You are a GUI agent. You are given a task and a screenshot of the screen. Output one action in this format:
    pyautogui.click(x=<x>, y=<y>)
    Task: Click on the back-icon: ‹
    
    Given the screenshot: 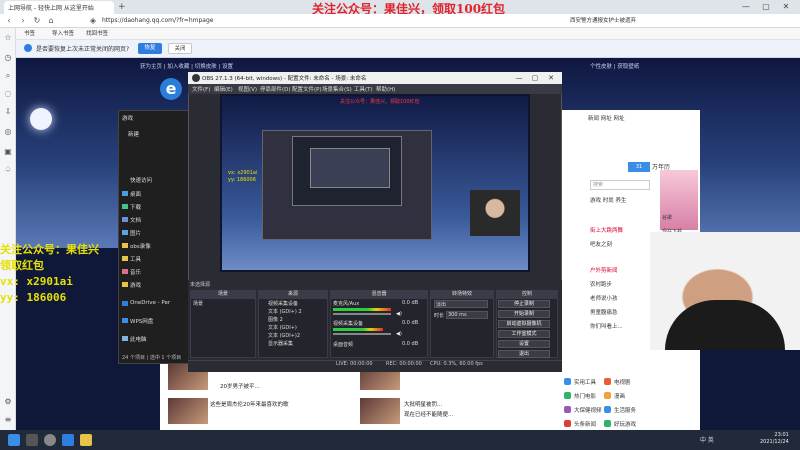 What is the action you would take?
    pyautogui.click(x=9, y=21)
    